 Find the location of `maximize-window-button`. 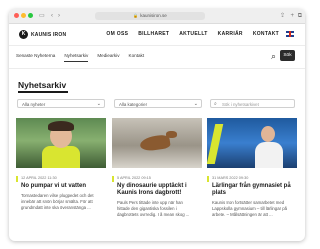

maximize-window-button is located at coordinates (30, 15).